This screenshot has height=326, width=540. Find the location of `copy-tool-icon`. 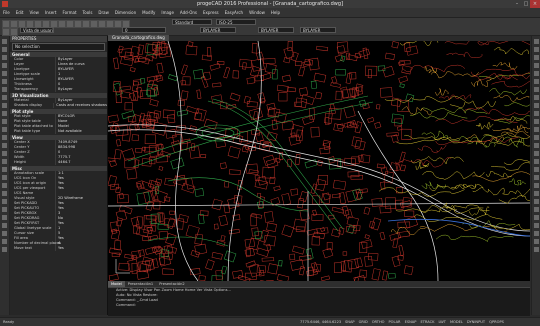

copy-tool-icon is located at coordinates (4, 113).